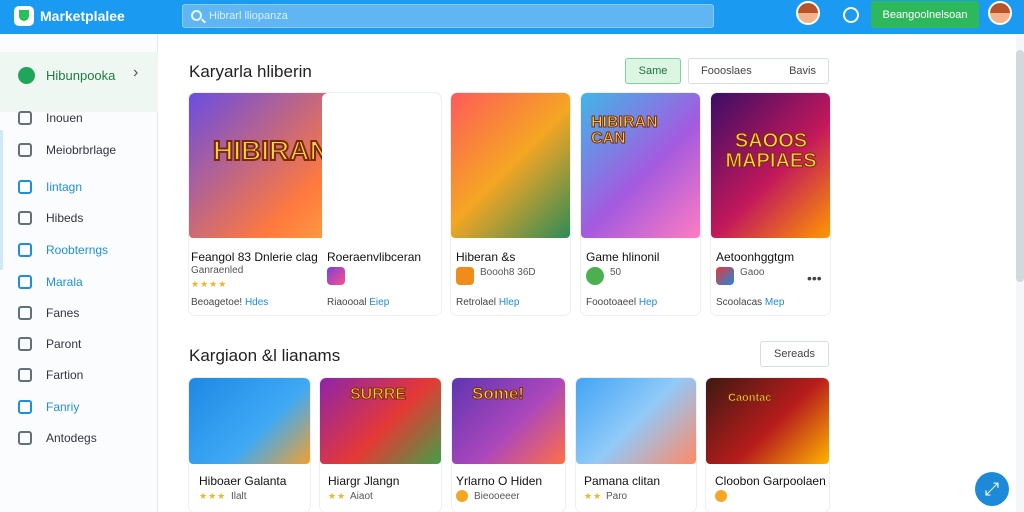  I want to click on footer-a: Scoolacas, so click(739, 302).